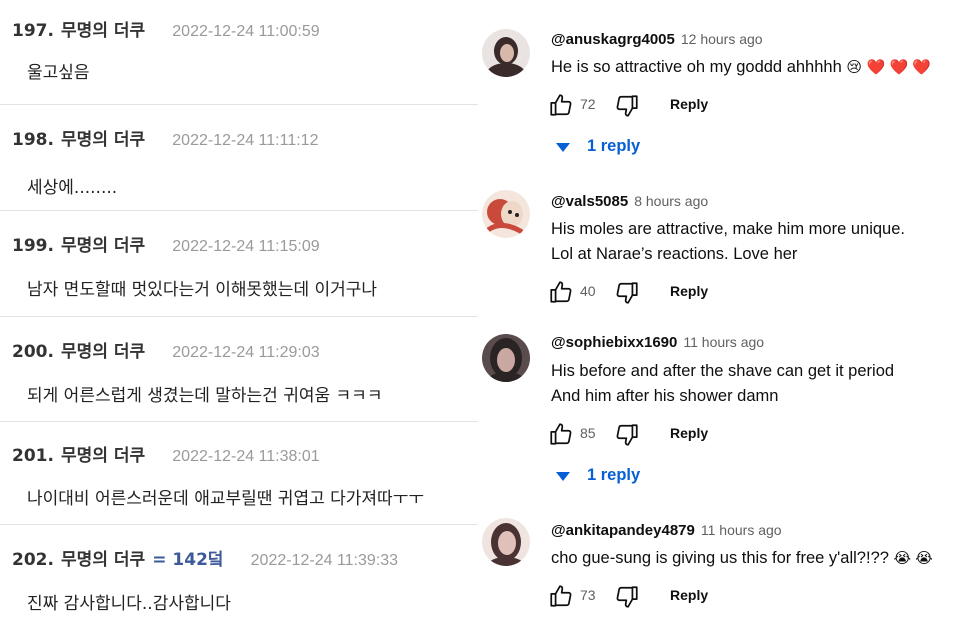 Image resolution: width=960 pixels, height=629 pixels. What do you see at coordinates (33, 352) in the screenshot?
I see `comment-number: 200.` at bounding box center [33, 352].